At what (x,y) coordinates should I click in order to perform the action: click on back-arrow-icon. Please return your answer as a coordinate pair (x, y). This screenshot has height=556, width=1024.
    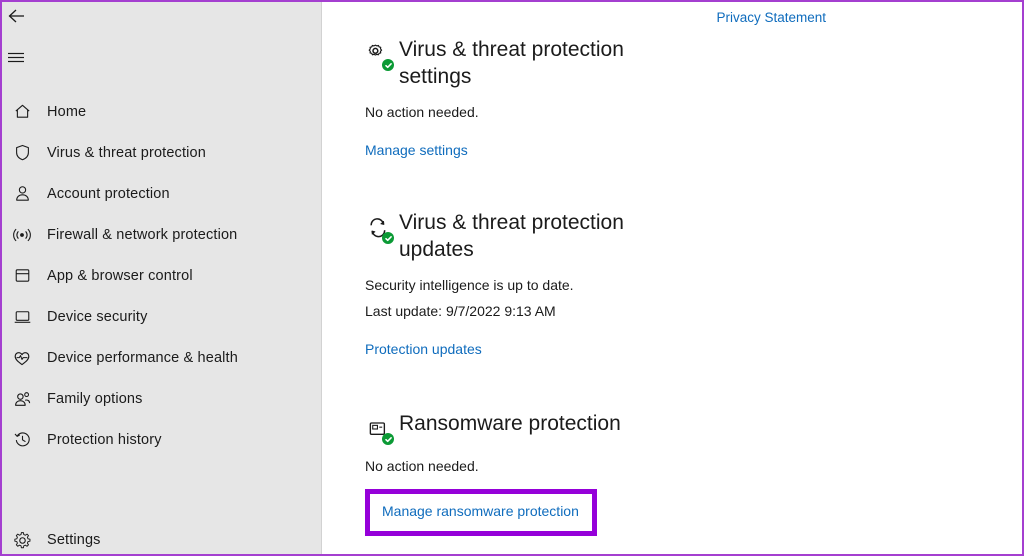
    Looking at the image, I should click on (17, 18).